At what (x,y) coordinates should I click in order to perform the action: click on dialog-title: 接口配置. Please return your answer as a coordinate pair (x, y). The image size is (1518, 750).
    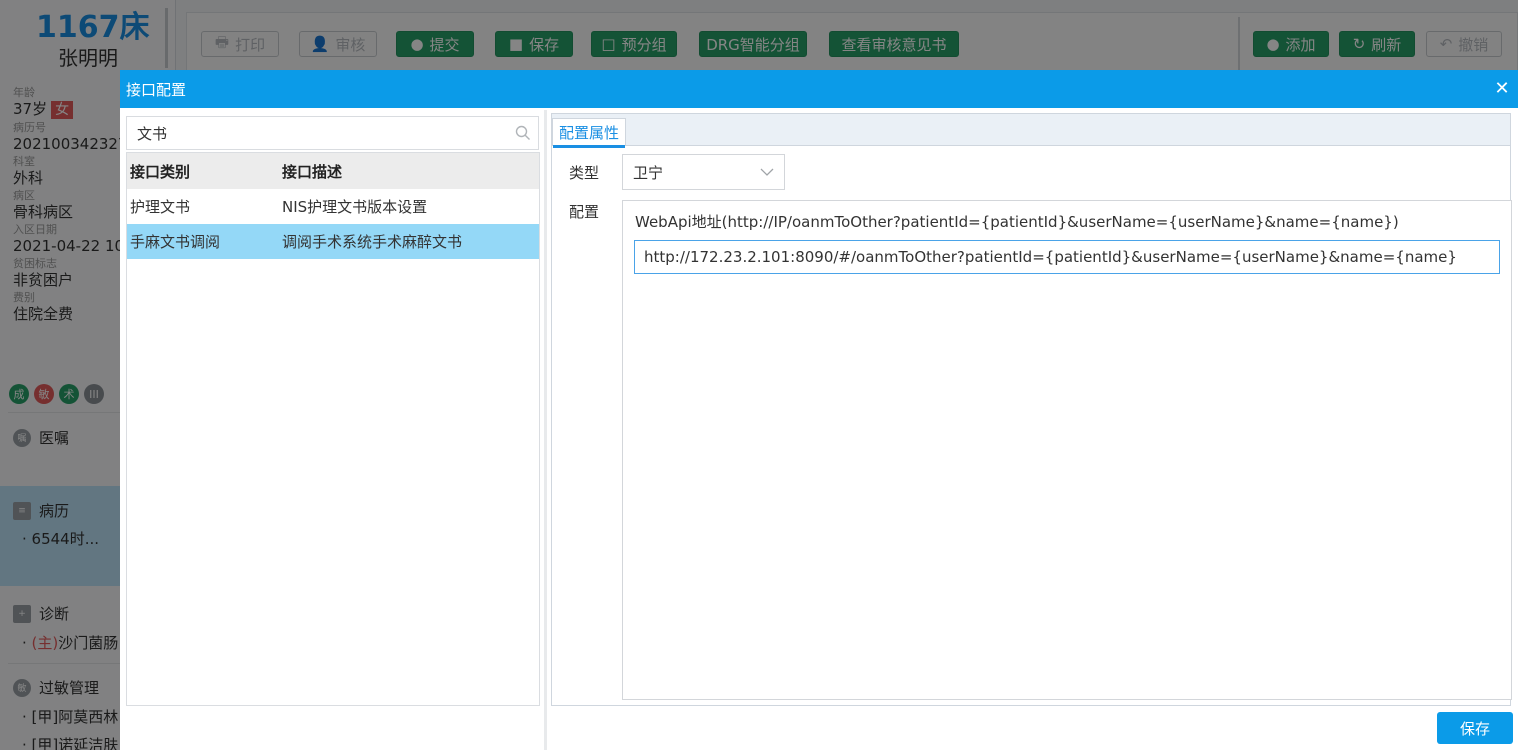
    Looking at the image, I should click on (156, 89).